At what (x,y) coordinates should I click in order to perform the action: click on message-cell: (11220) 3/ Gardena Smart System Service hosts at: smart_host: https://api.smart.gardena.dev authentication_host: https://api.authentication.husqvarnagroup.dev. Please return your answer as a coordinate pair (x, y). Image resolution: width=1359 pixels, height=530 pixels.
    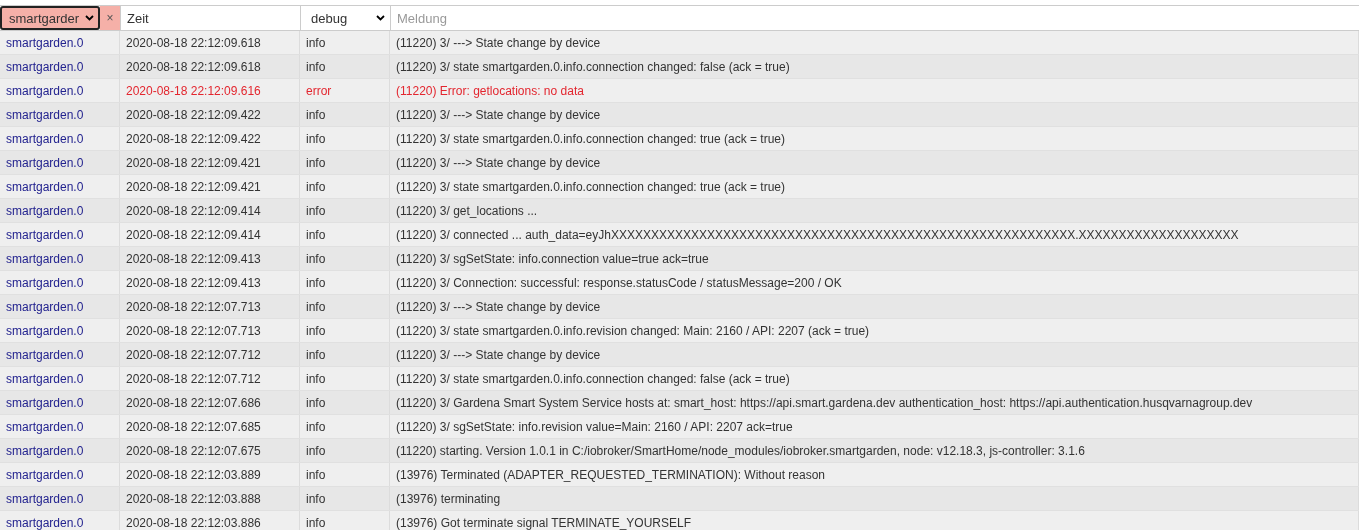
    Looking at the image, I should click on (874, 402).